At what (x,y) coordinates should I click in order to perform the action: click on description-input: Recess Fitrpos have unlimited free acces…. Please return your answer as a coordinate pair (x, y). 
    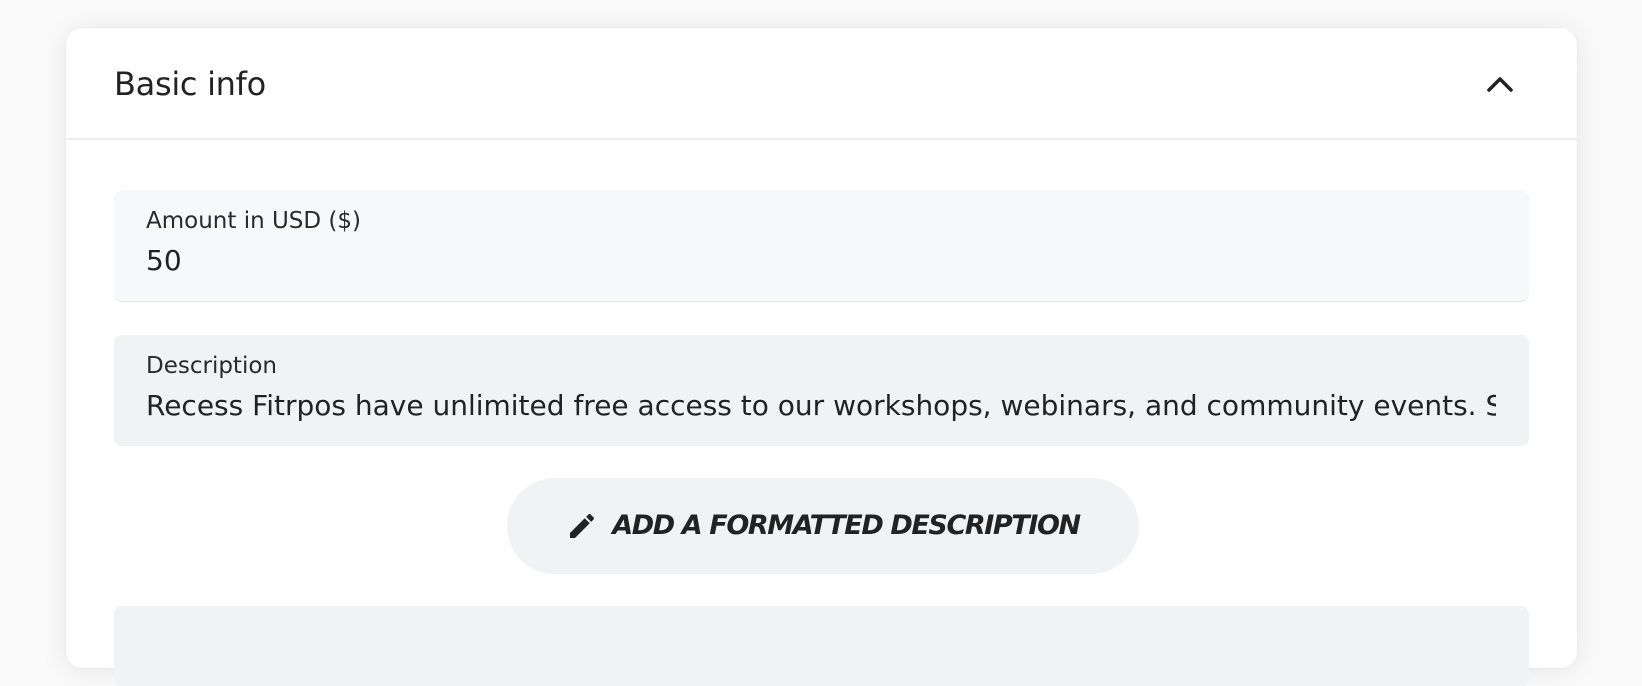
    Looking at the image, I should click on (821, 406).